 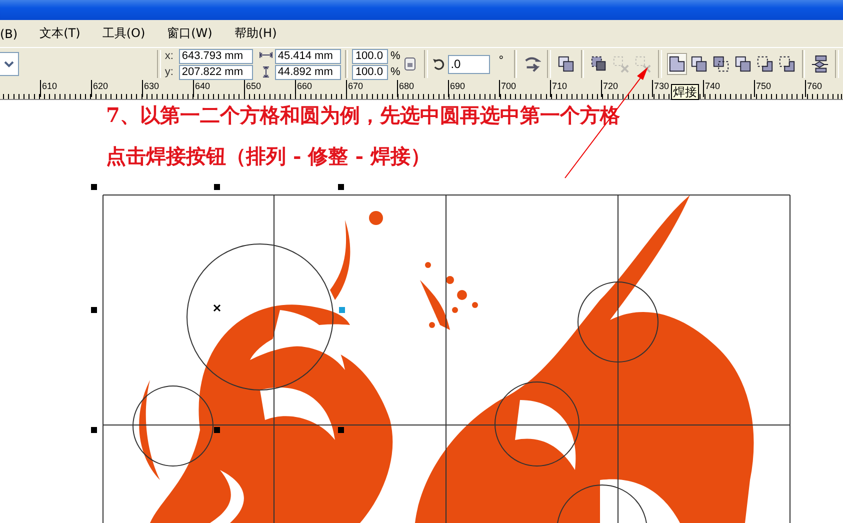 What do you see at coordinates (116, 88) in the screenshot?
I see `ruler-label: 620` at bounding box center [116, 88].